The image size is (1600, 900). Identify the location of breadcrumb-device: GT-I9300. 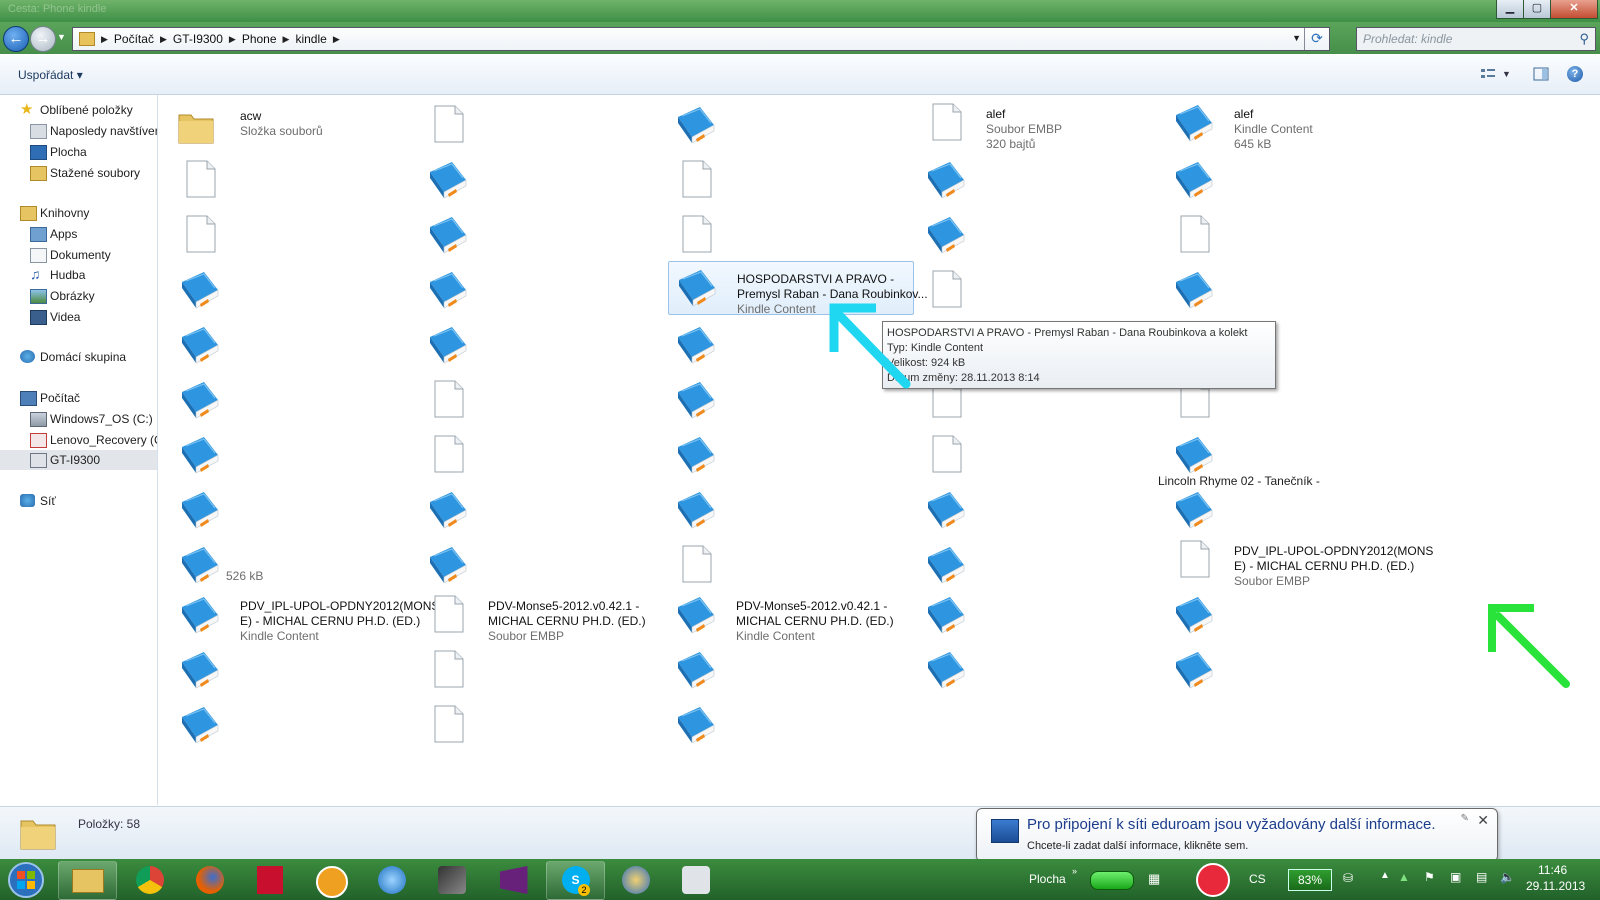
(198, 39).